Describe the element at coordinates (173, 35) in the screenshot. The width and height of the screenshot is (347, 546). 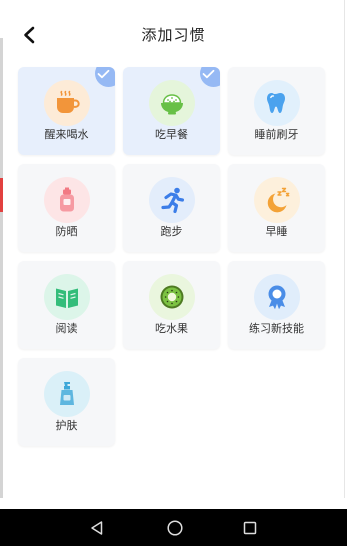
I see `page-title: 添加习惯` at that location.